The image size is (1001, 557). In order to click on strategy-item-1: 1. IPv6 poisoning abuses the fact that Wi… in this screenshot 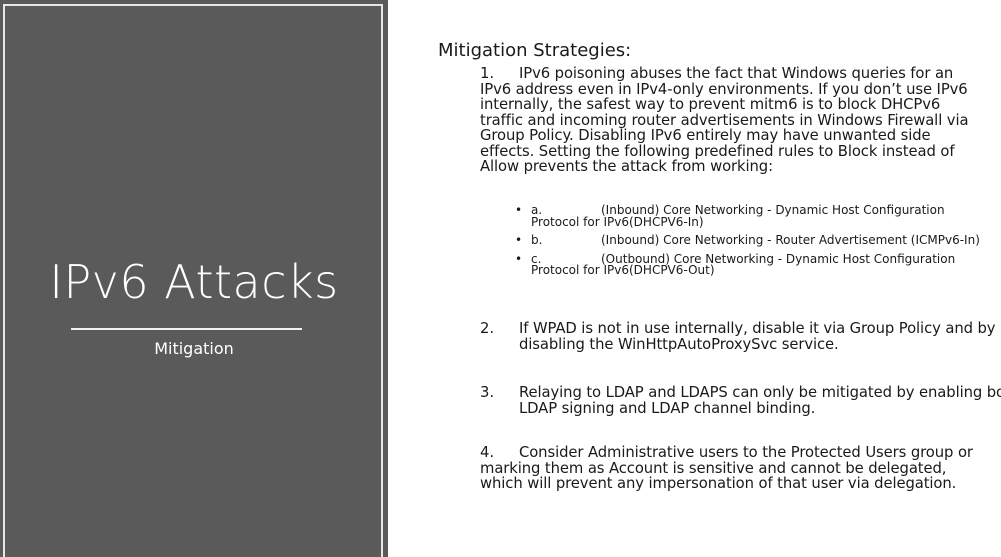, I will do `click(732, 120)`.